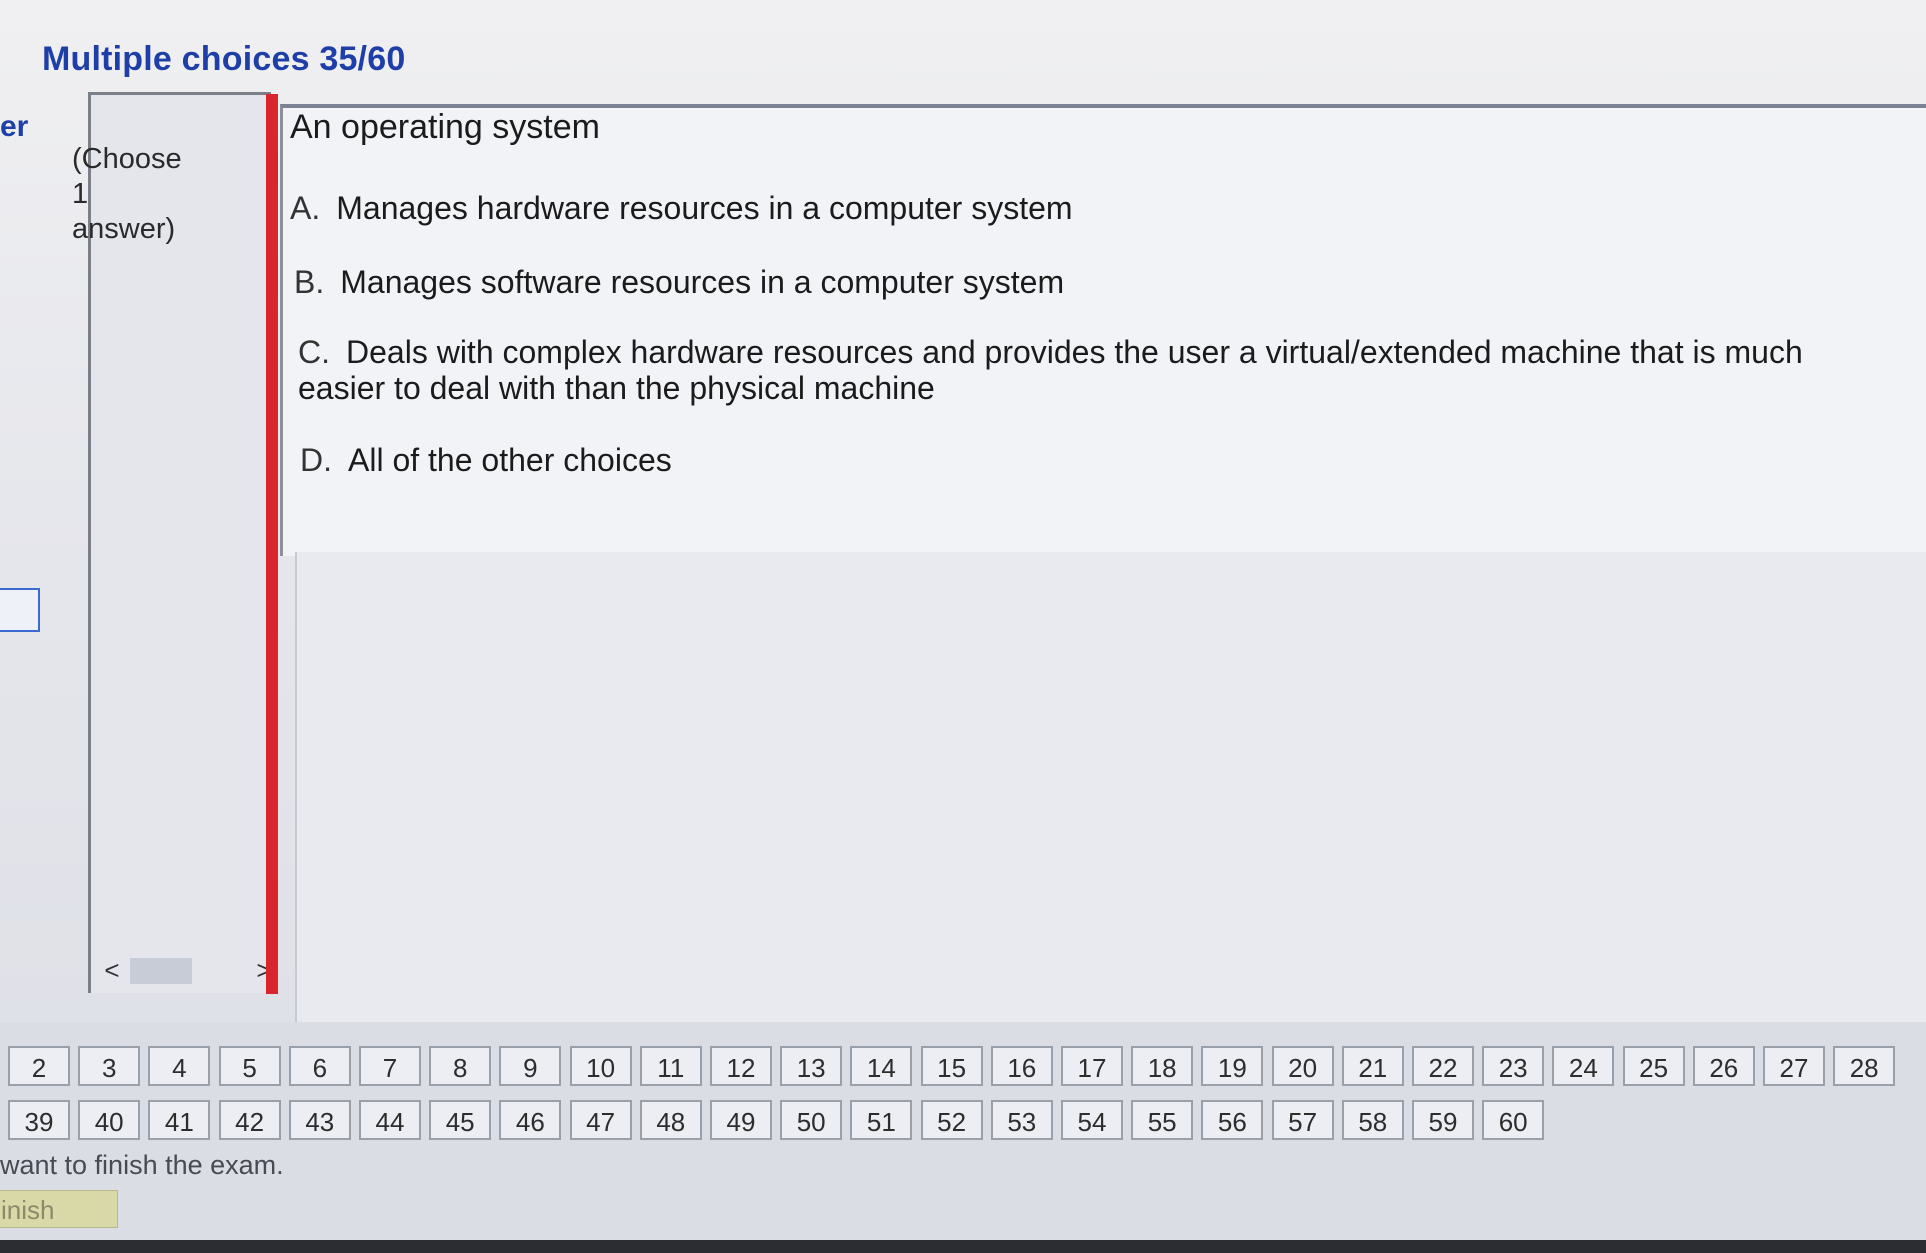 This screenshot has width=1926, height=1253. I want to click on question-nav-button: 40, so click(109, 1120).